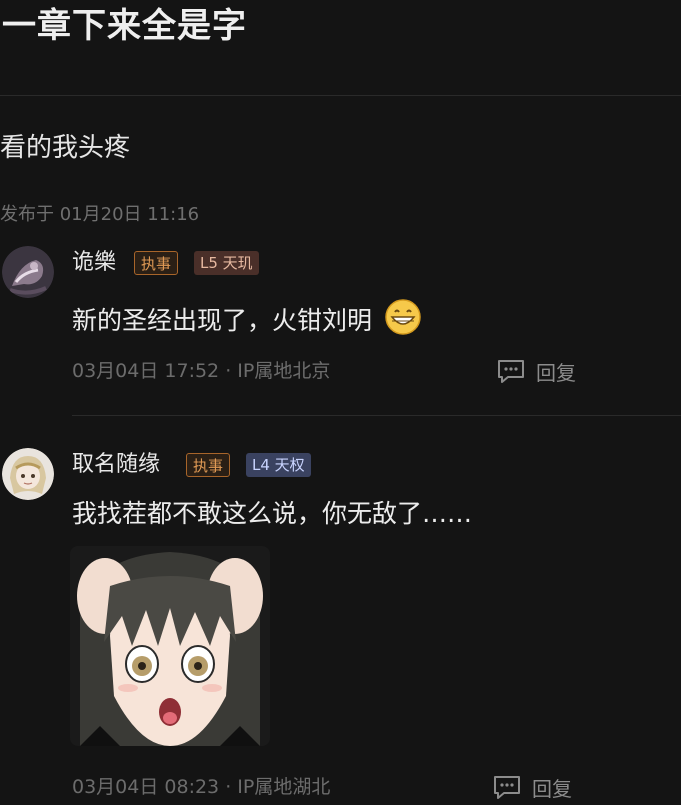  What do you see at coordinates (403, 322) in the screenshot?
I see `grinning-face-emoji-icon` at bounding box center [403, 322].